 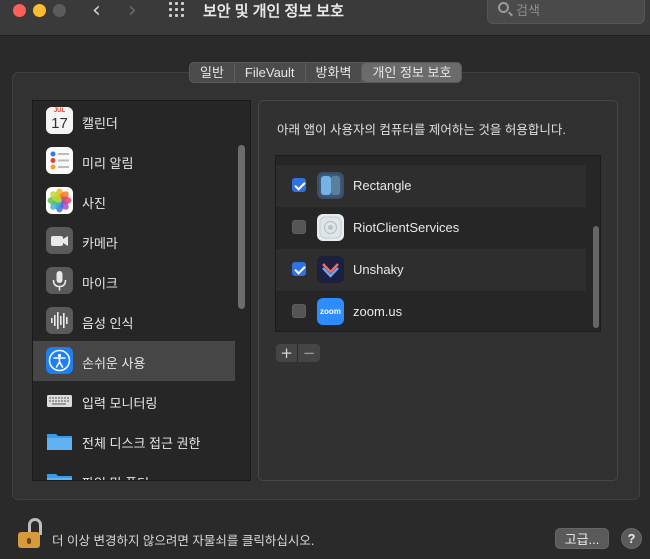 I want to click on search-input, so click(x=576, y=10).